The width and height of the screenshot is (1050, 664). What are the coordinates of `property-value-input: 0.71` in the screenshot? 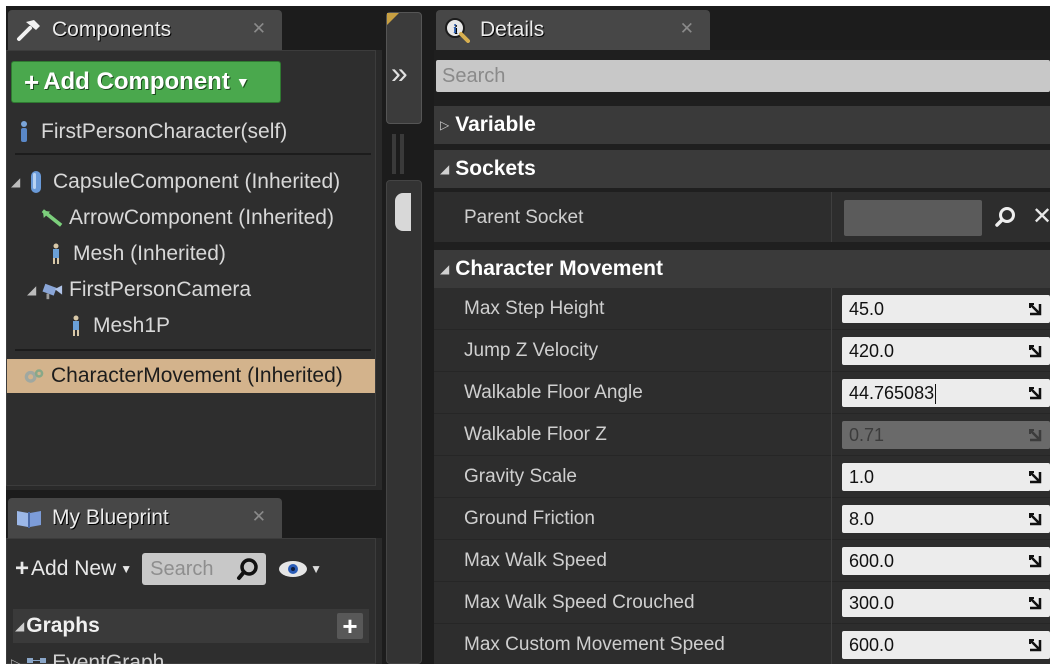 It's located at (946, 435).